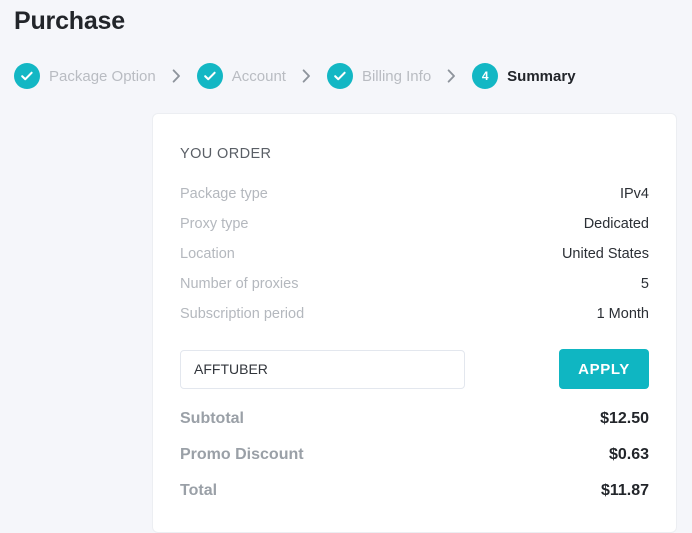 Image resolution: width=692 pixels, height=533 pixels. Describe the element at coordinates (242, 314) in the screenshot. I see `order-label: Subscription period` at that location.